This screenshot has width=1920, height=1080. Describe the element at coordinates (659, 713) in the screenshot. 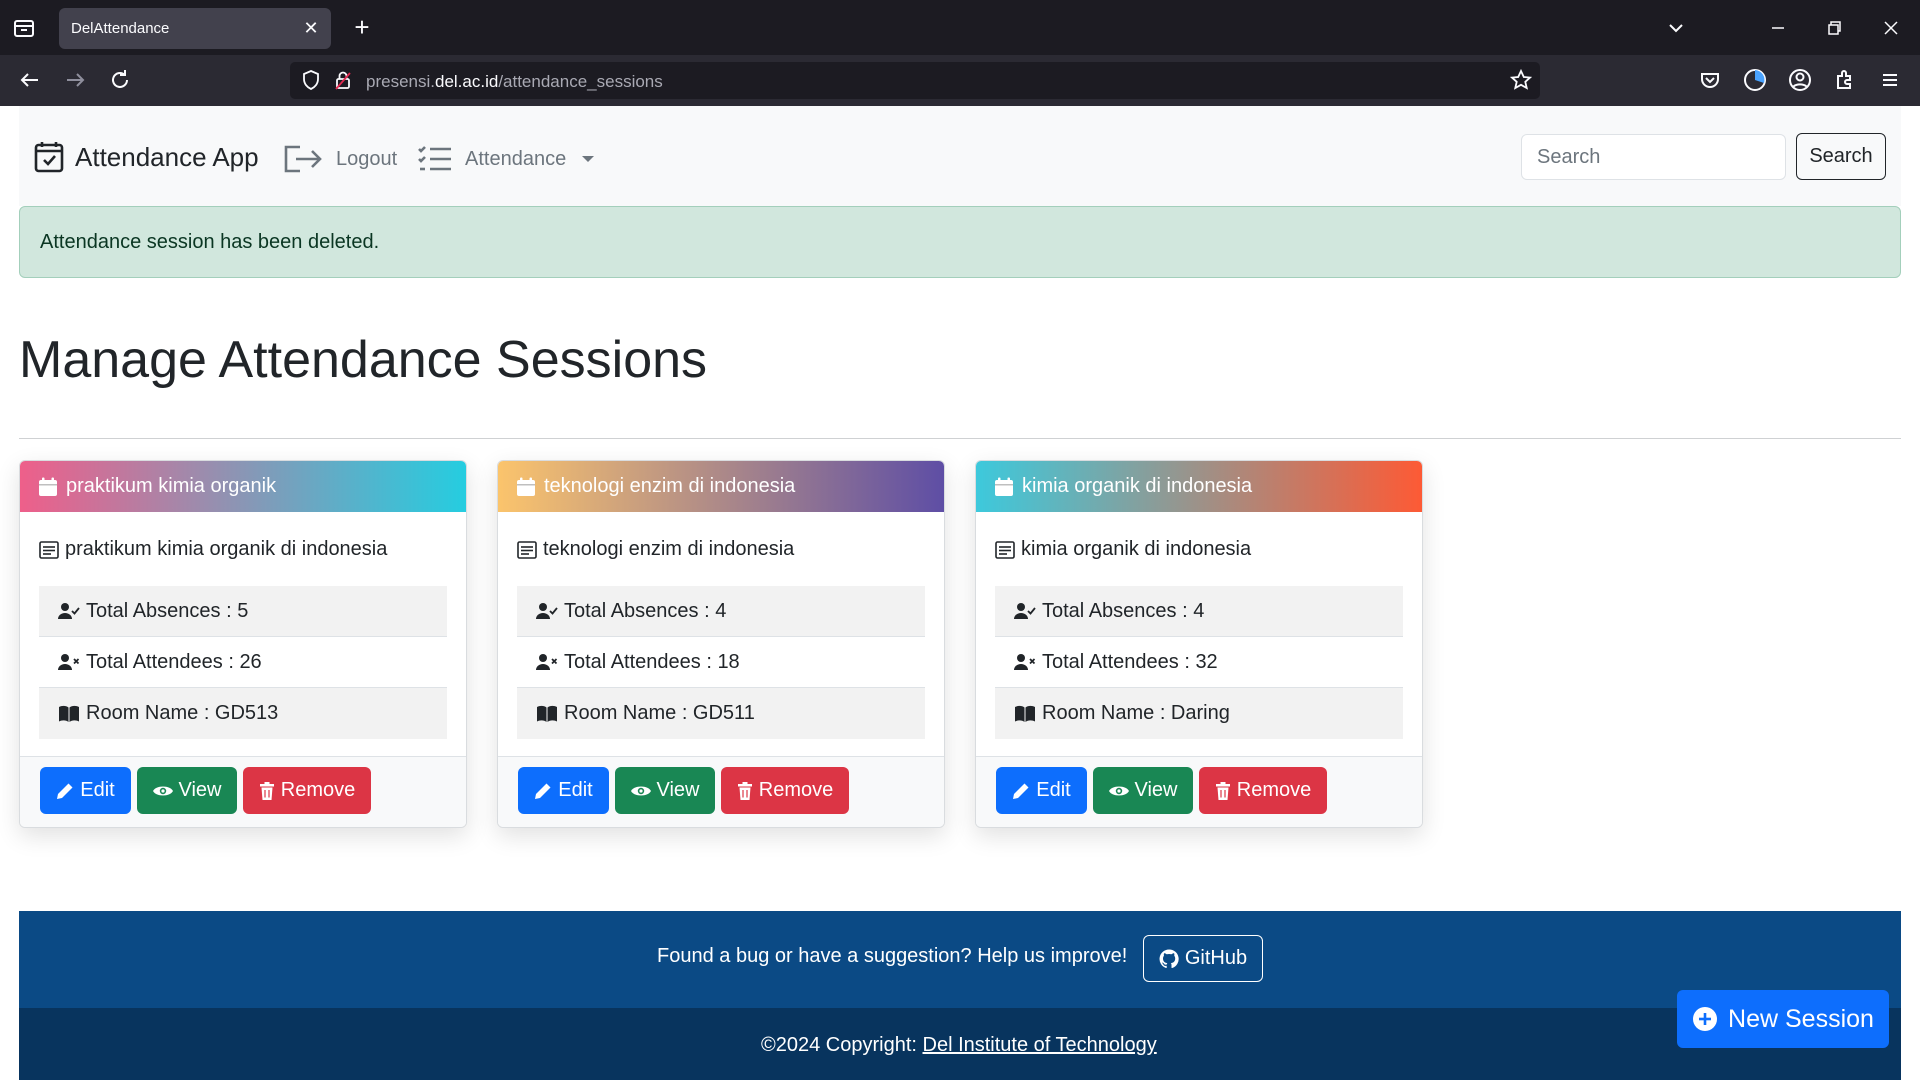

I see `room-name: Room Name : GD511` at that location.